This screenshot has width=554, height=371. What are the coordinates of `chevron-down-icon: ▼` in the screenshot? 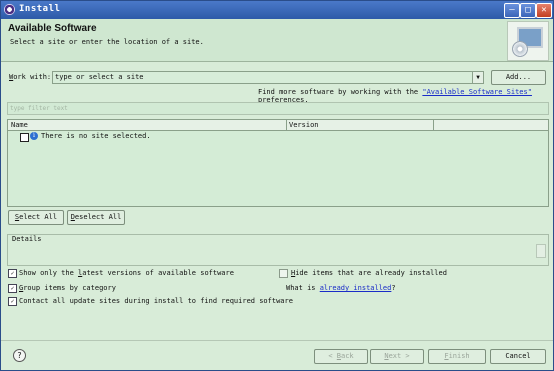 It's located at (477, 77).